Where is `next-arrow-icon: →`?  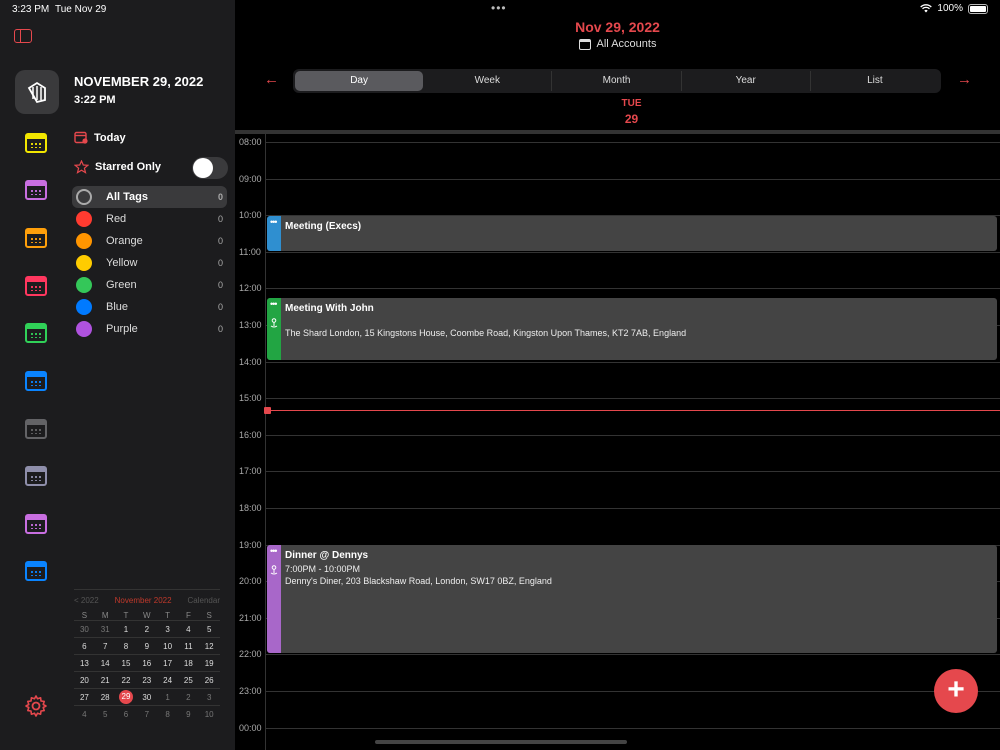 next-arrow-icon: → is located at coordinates (964, 79).